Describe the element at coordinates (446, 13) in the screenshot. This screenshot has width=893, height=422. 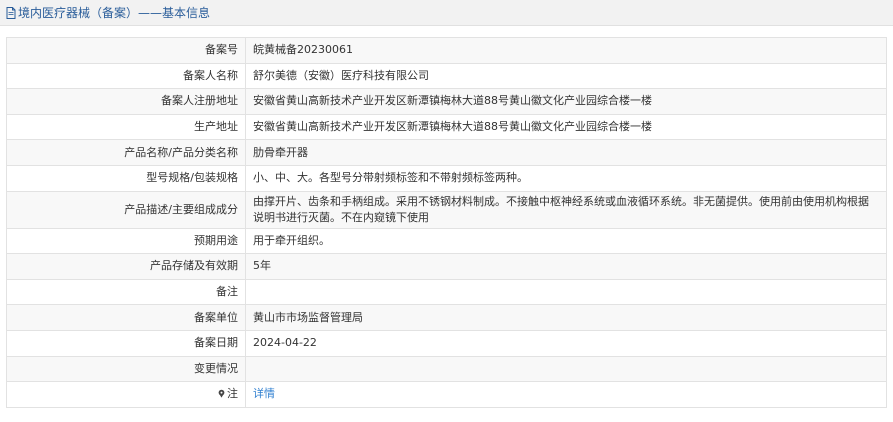
I see `page-header: 境内医疗器械（备案）——基本信息` at that location.